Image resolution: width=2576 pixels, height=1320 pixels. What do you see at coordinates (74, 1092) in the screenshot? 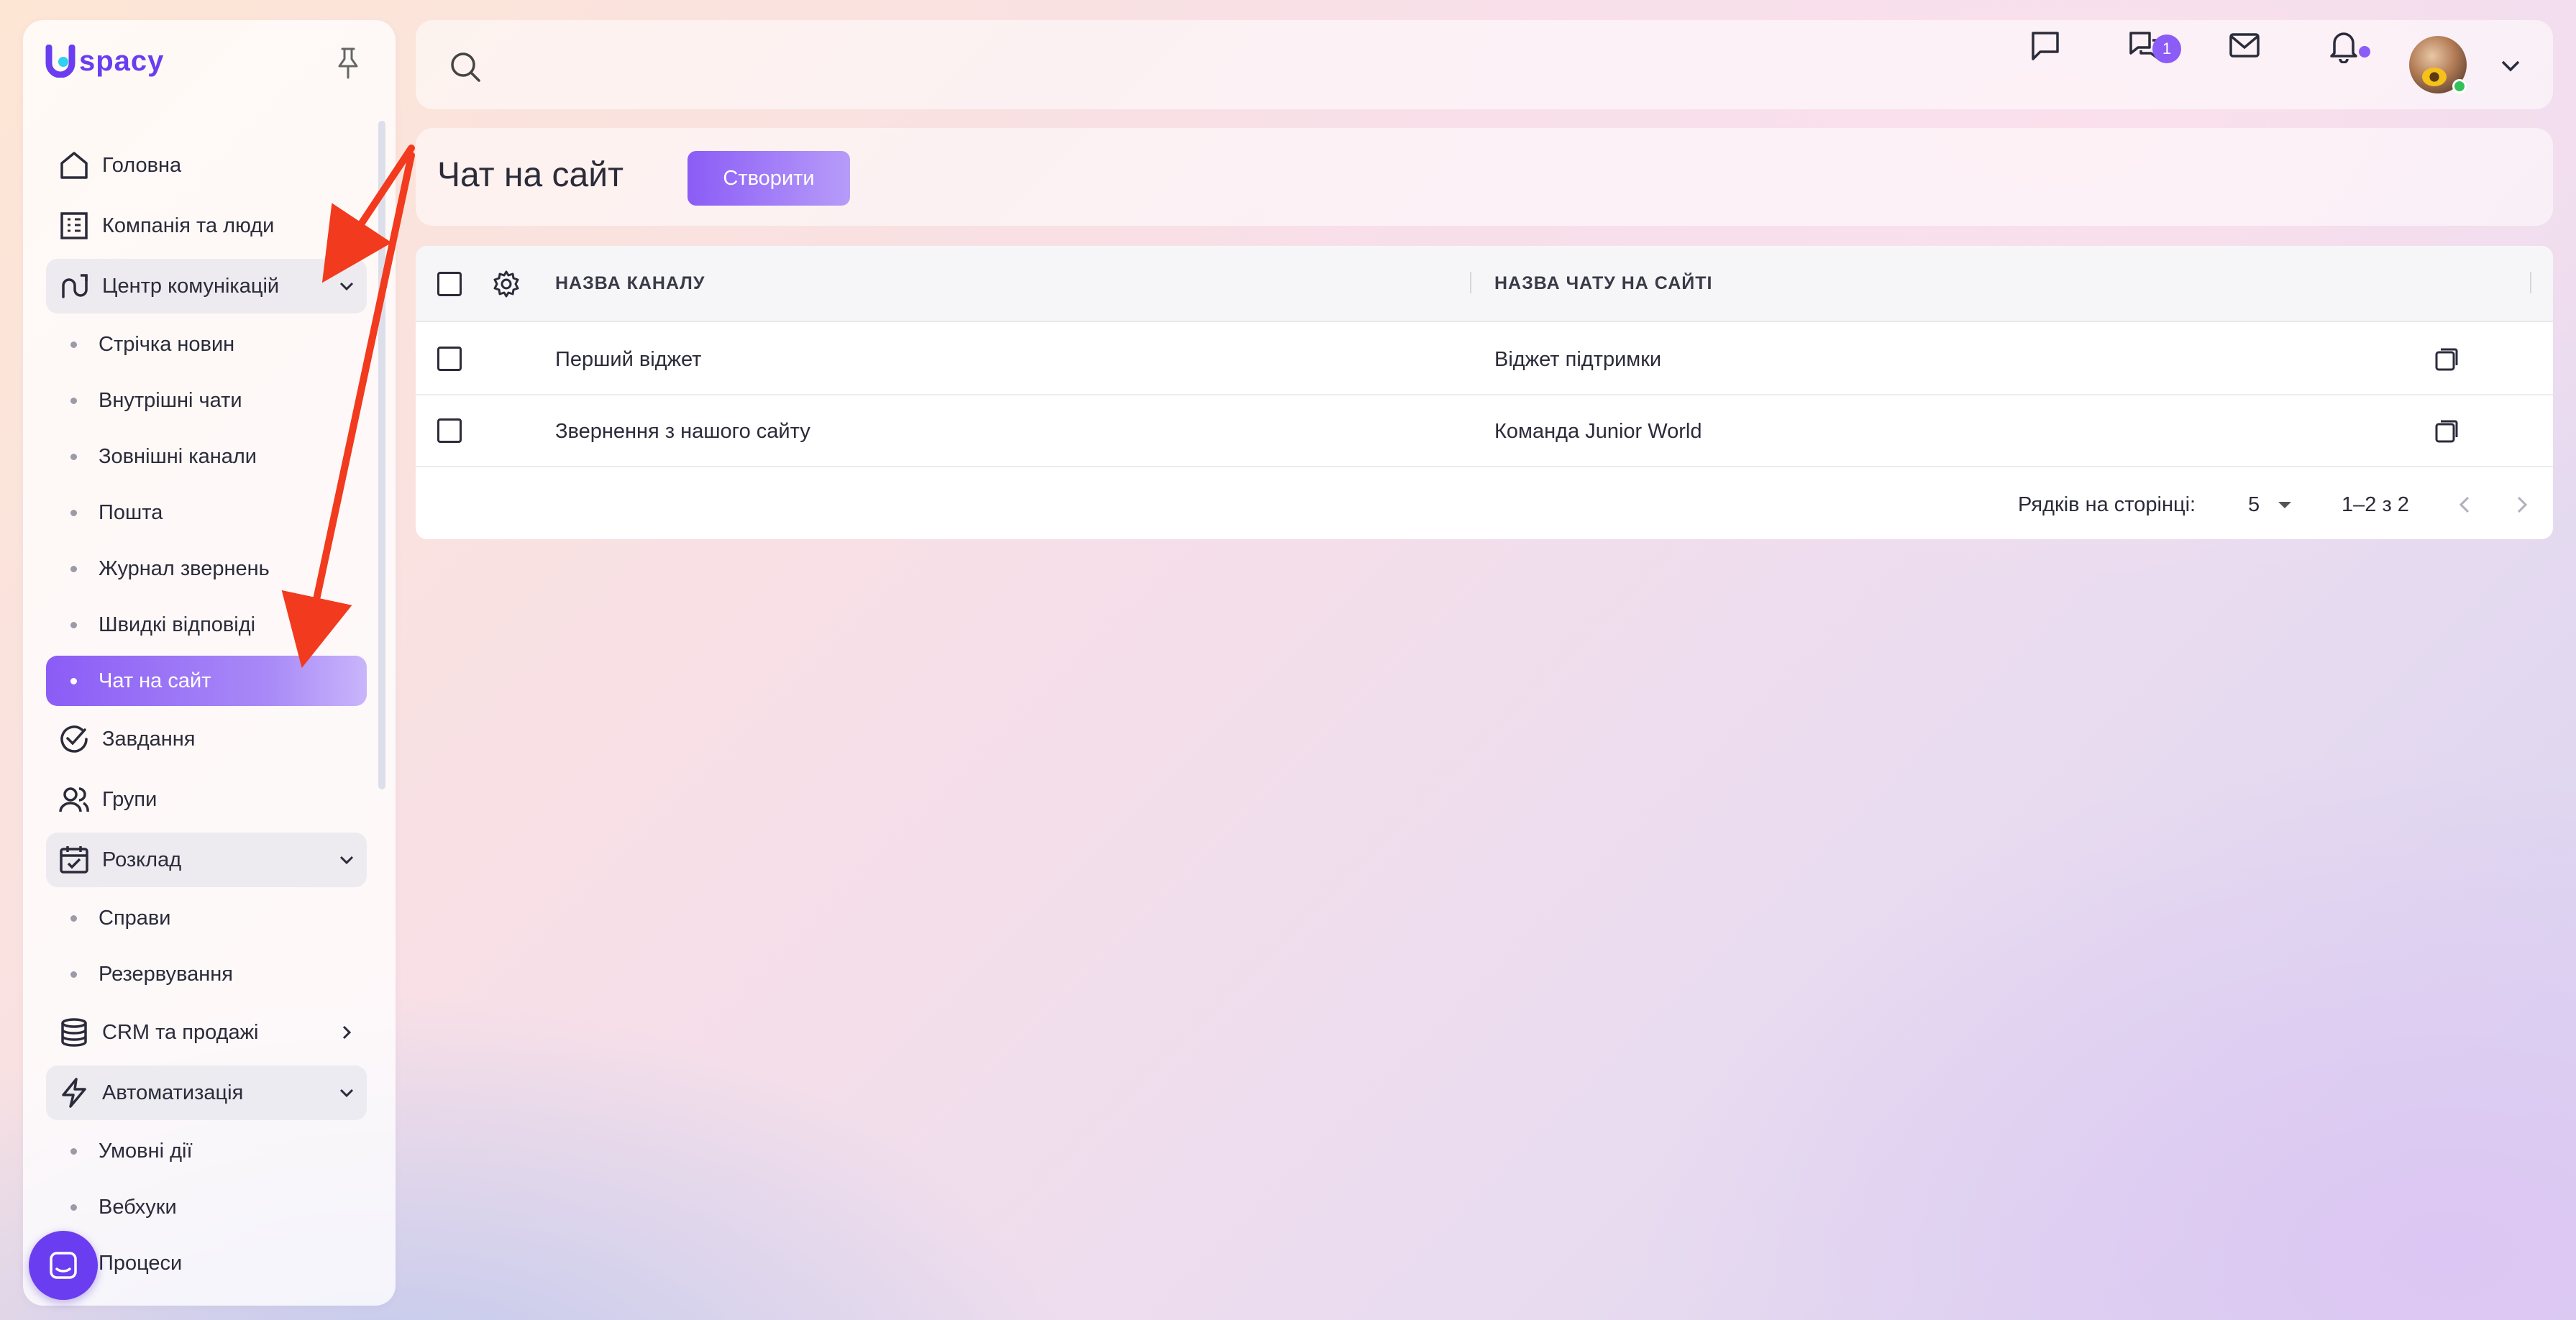
I see `lightning-icon` at bounding box center [74, 1092].